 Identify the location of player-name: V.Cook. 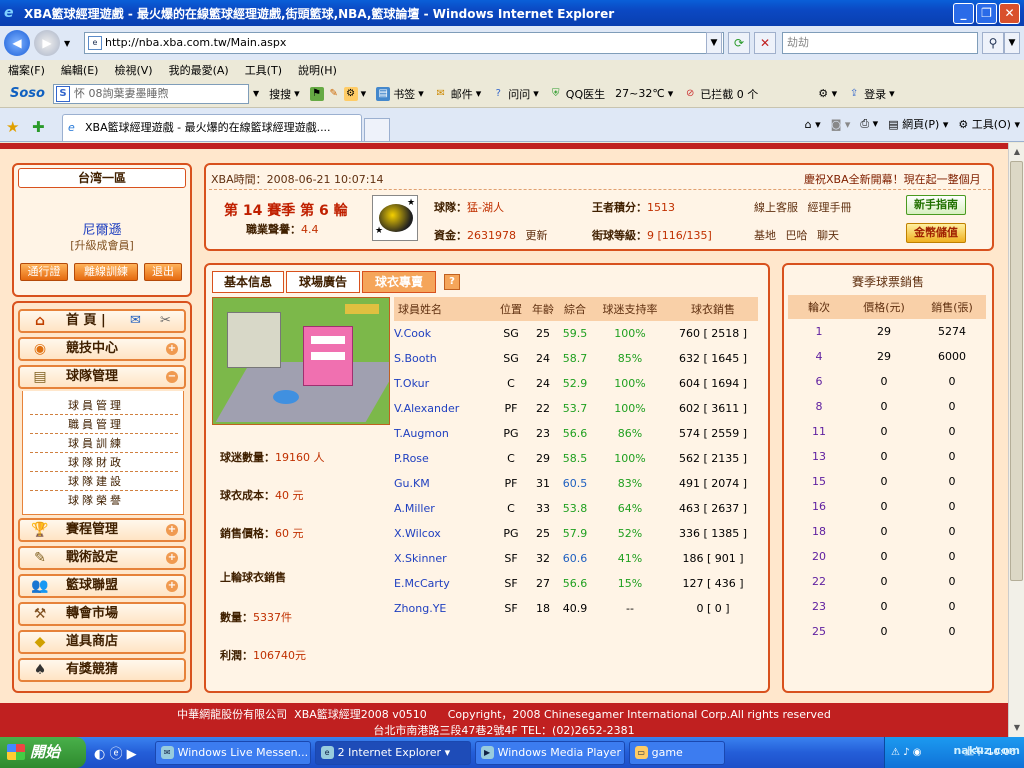
(444, 333).